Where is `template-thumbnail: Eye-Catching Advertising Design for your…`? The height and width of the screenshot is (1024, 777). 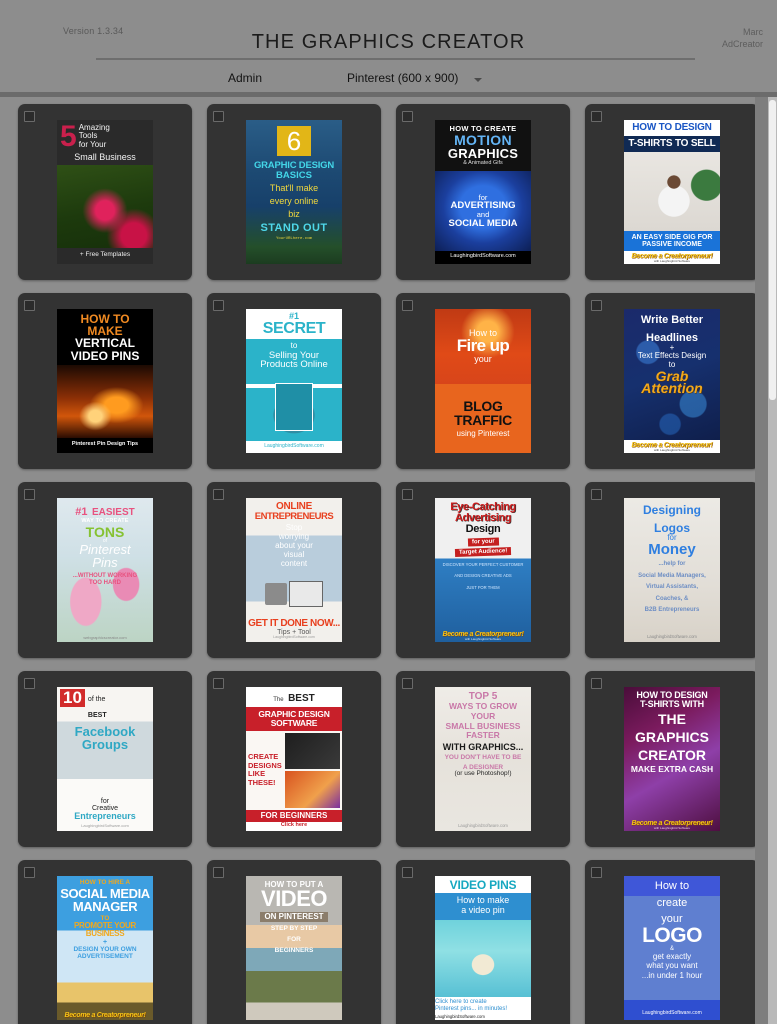
template-thumbnail: Eye-Catching Advertising Design for your… is located at coordinates (483, 570).